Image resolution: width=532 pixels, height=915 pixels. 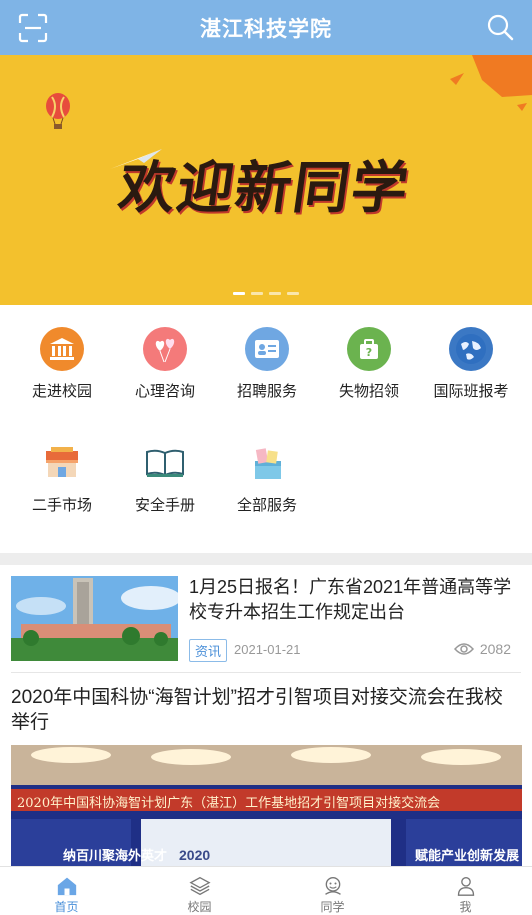 I want to click on recruit-id-card-icon, so click(x=267, y=349).